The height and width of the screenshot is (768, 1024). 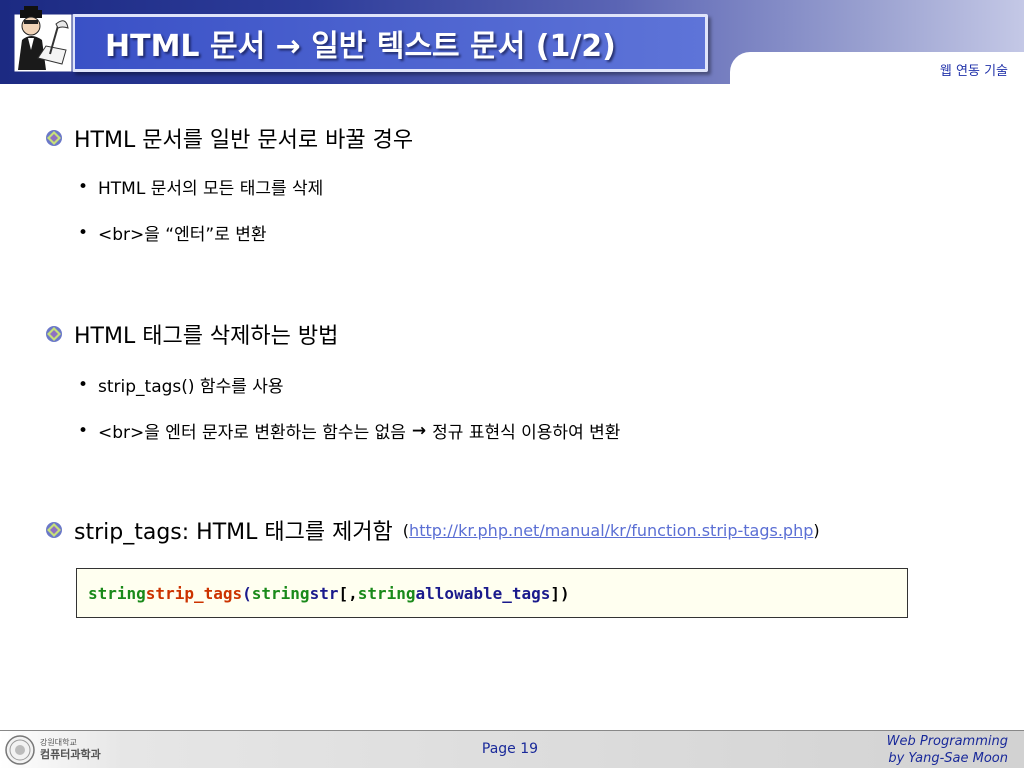 What do you see at coordinates (973, 71) in the screenshot?
I see `slide-subtitle: 웹 연동 기술` at bounding box center [973, 71].